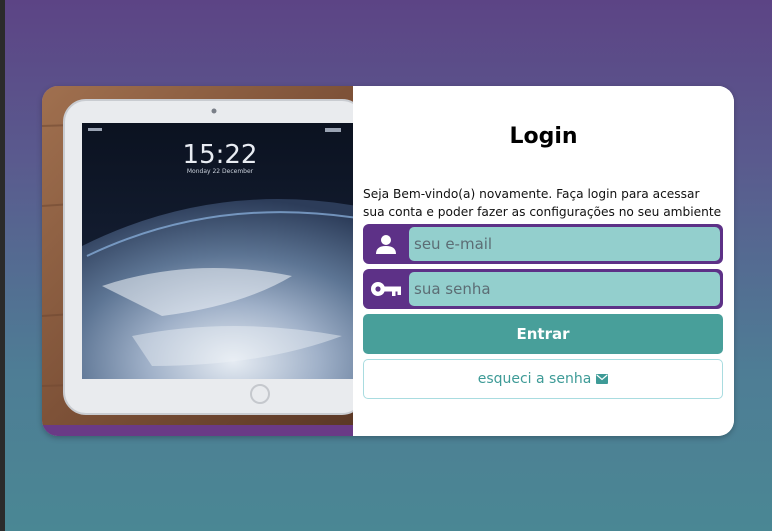 The height and width of the screenshot is (531, 772). What do you see at coordinates (385, 289) in the screenshot?
I see `key-icon` at bounding box center [385, 289].